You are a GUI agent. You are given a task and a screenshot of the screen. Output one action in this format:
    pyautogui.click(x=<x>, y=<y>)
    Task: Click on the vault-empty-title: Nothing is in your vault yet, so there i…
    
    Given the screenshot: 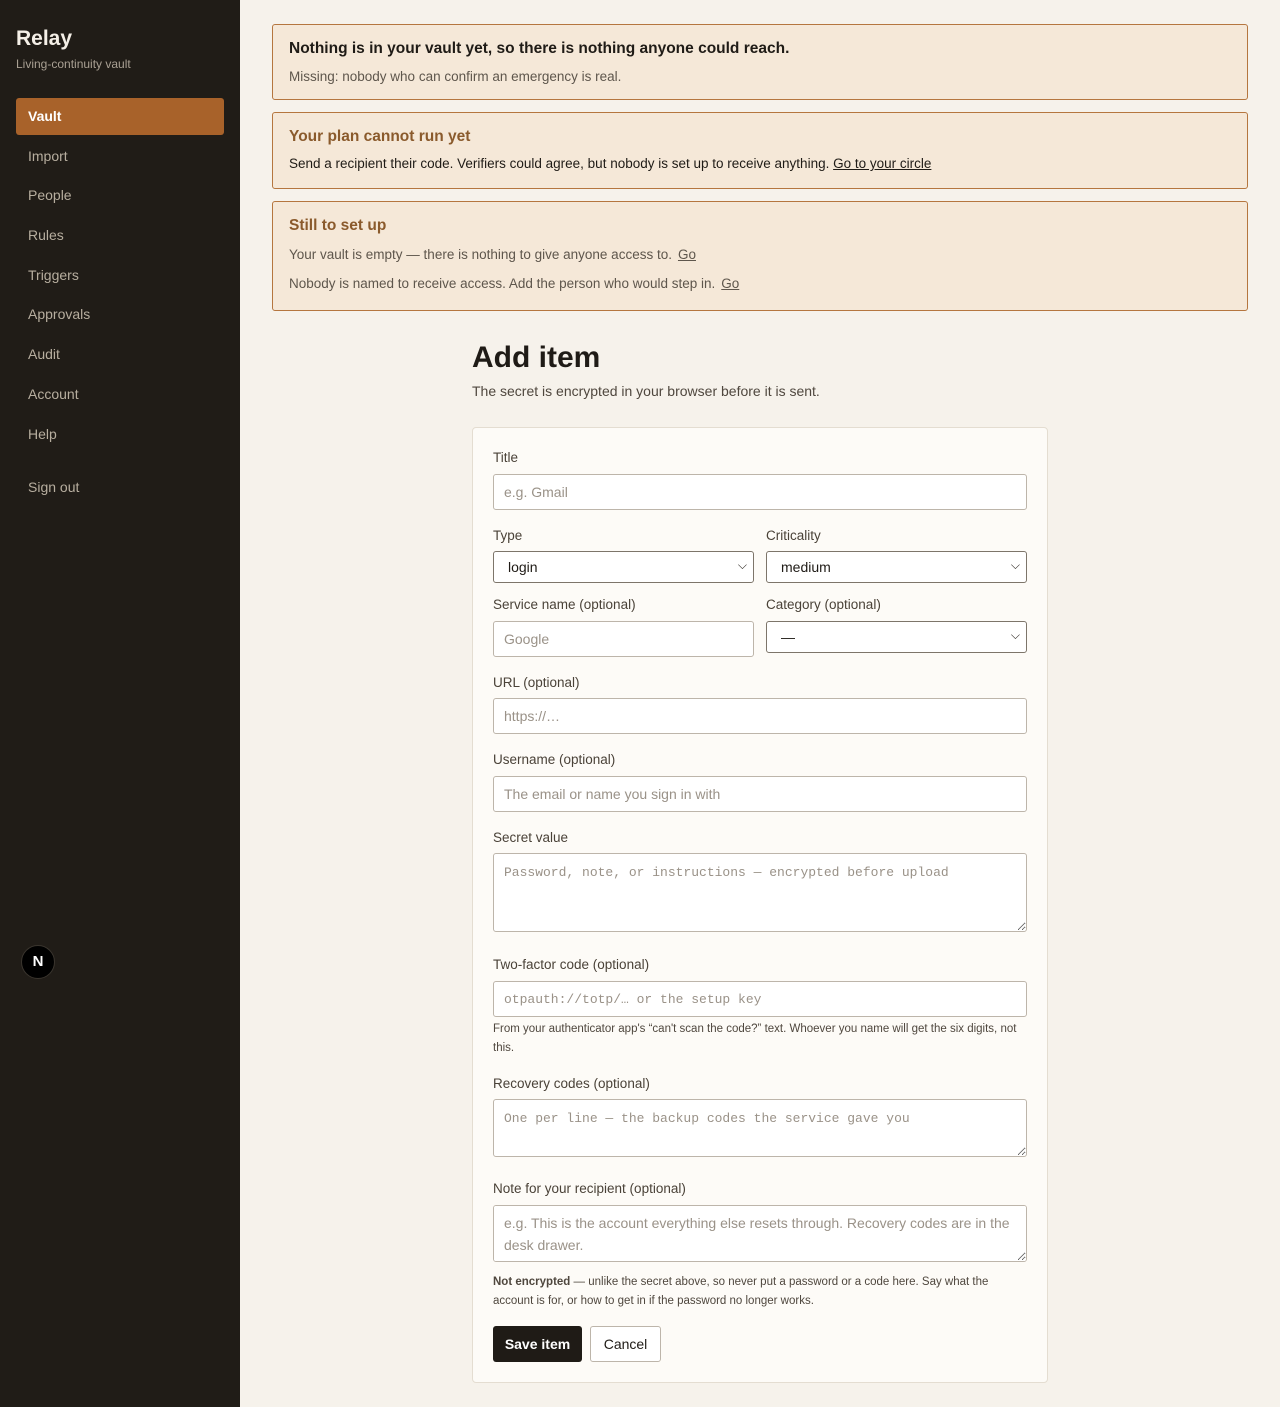 What is the action you would take?
    pyautogui.click(x=539, y=48)
    